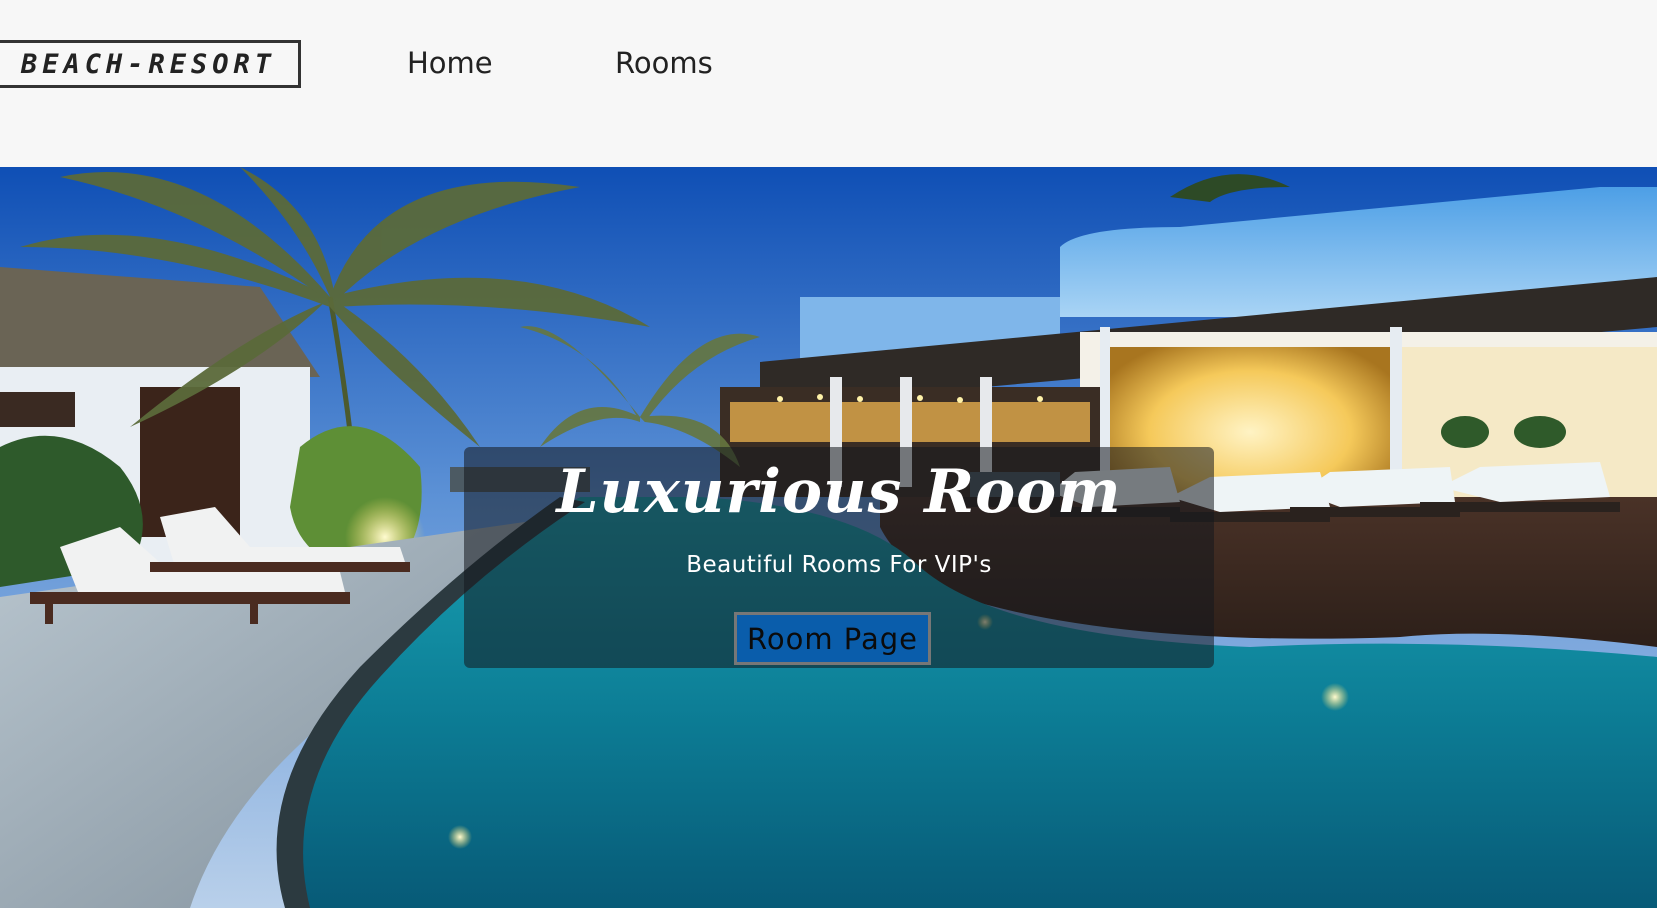 The image size is (1657, 908). Describe the element at coordinates (839, 565) in the screenshot. I see `banner-subtitle: Beautiful Rooms For VIP's` at that location.